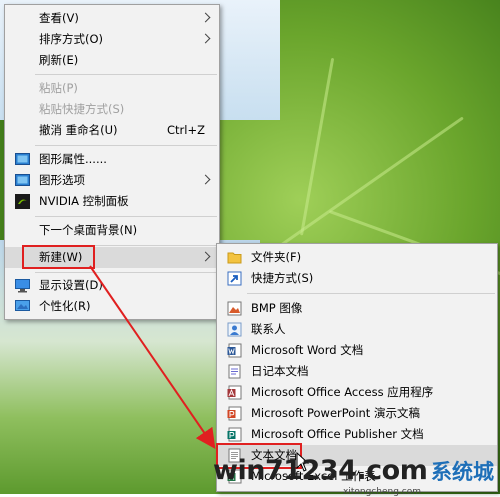  Describe the element at coordinates (320, 470) in the screenshot. I see `watermark-text: win71234.com` at that location.